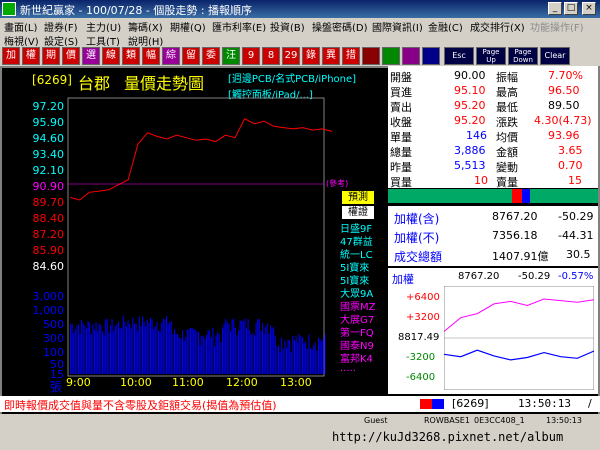 The image size is (600, 450). I want to click on mini-chart-plot, so click(519, 338).